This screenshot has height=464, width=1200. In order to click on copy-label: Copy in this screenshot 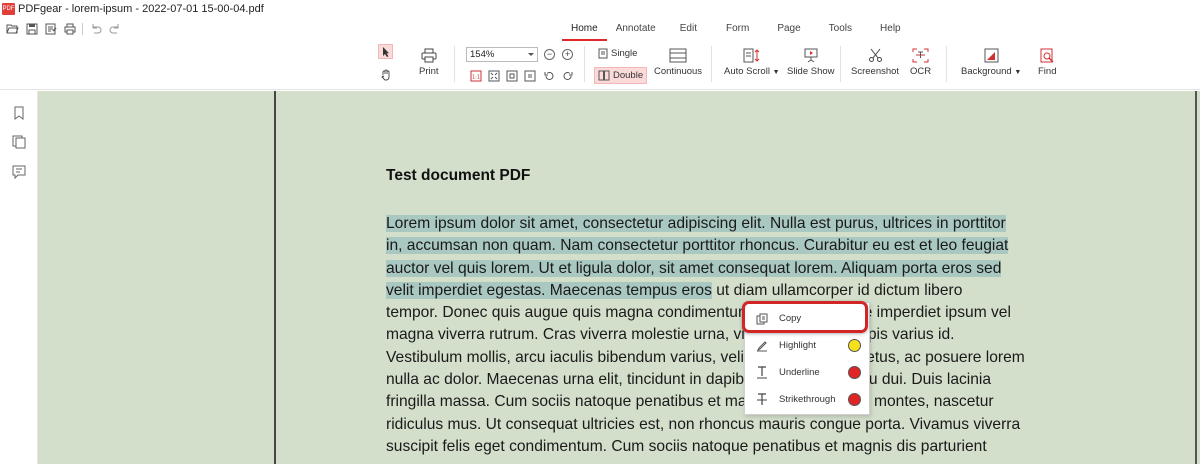, I will do `click(790, 318)`.